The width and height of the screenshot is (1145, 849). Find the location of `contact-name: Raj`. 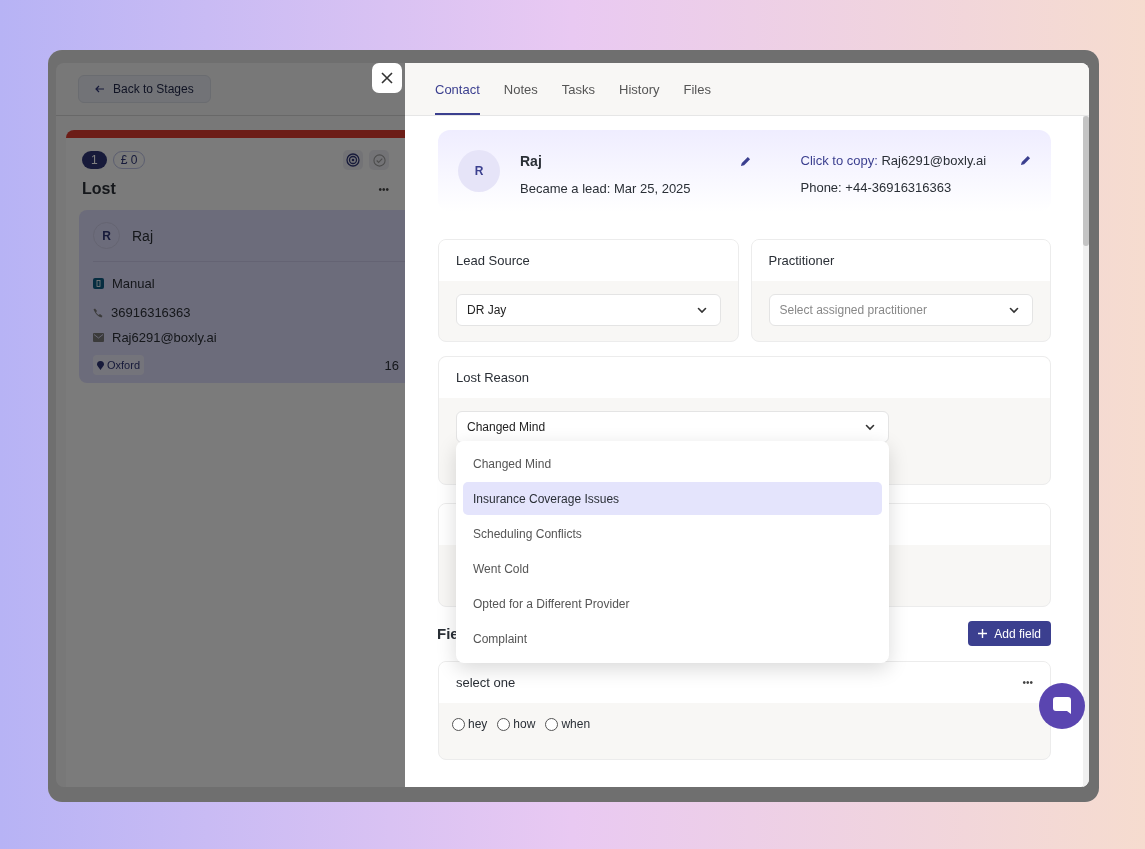

contact-name: Raj is located at coordinates (531, 161).